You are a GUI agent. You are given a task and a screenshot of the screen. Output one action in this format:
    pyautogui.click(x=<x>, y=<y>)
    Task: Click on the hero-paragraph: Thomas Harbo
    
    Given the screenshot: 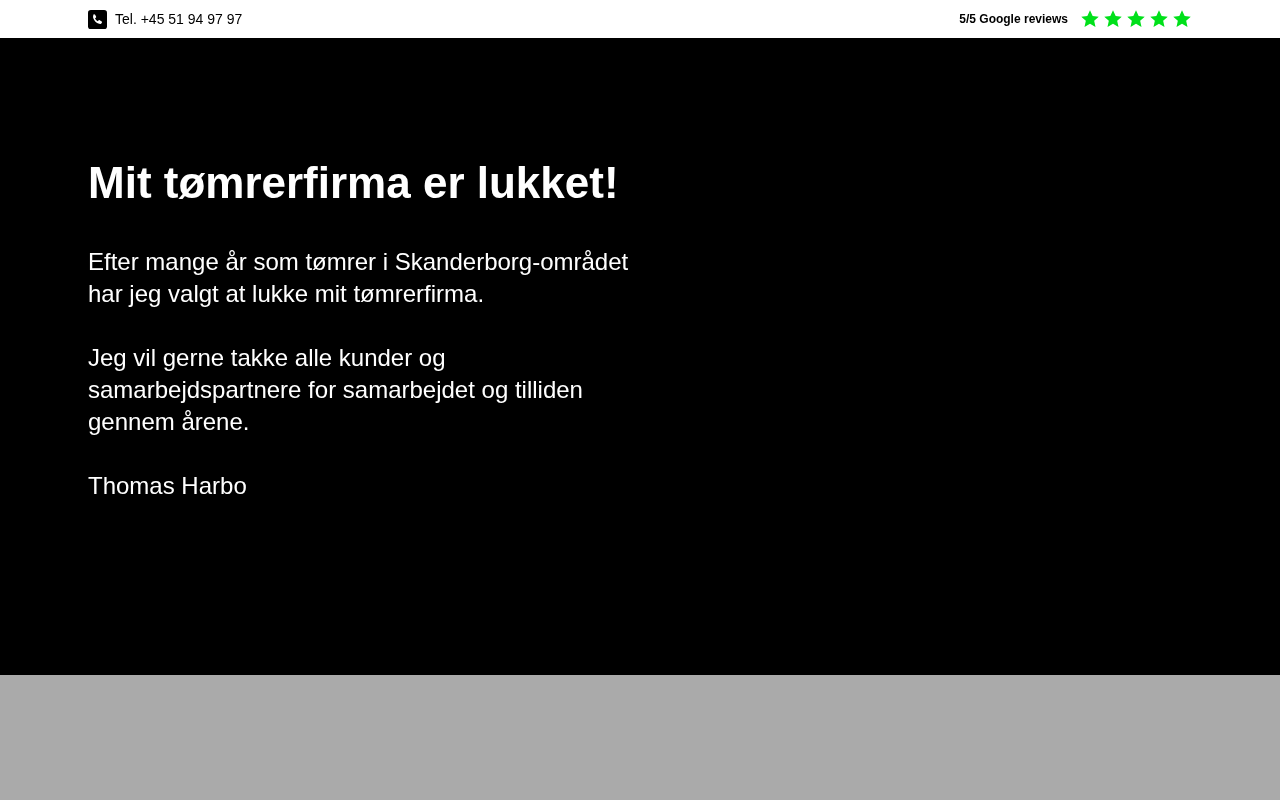 What is the action you would take?
    pyautogui.click(x=168, y=486)
    